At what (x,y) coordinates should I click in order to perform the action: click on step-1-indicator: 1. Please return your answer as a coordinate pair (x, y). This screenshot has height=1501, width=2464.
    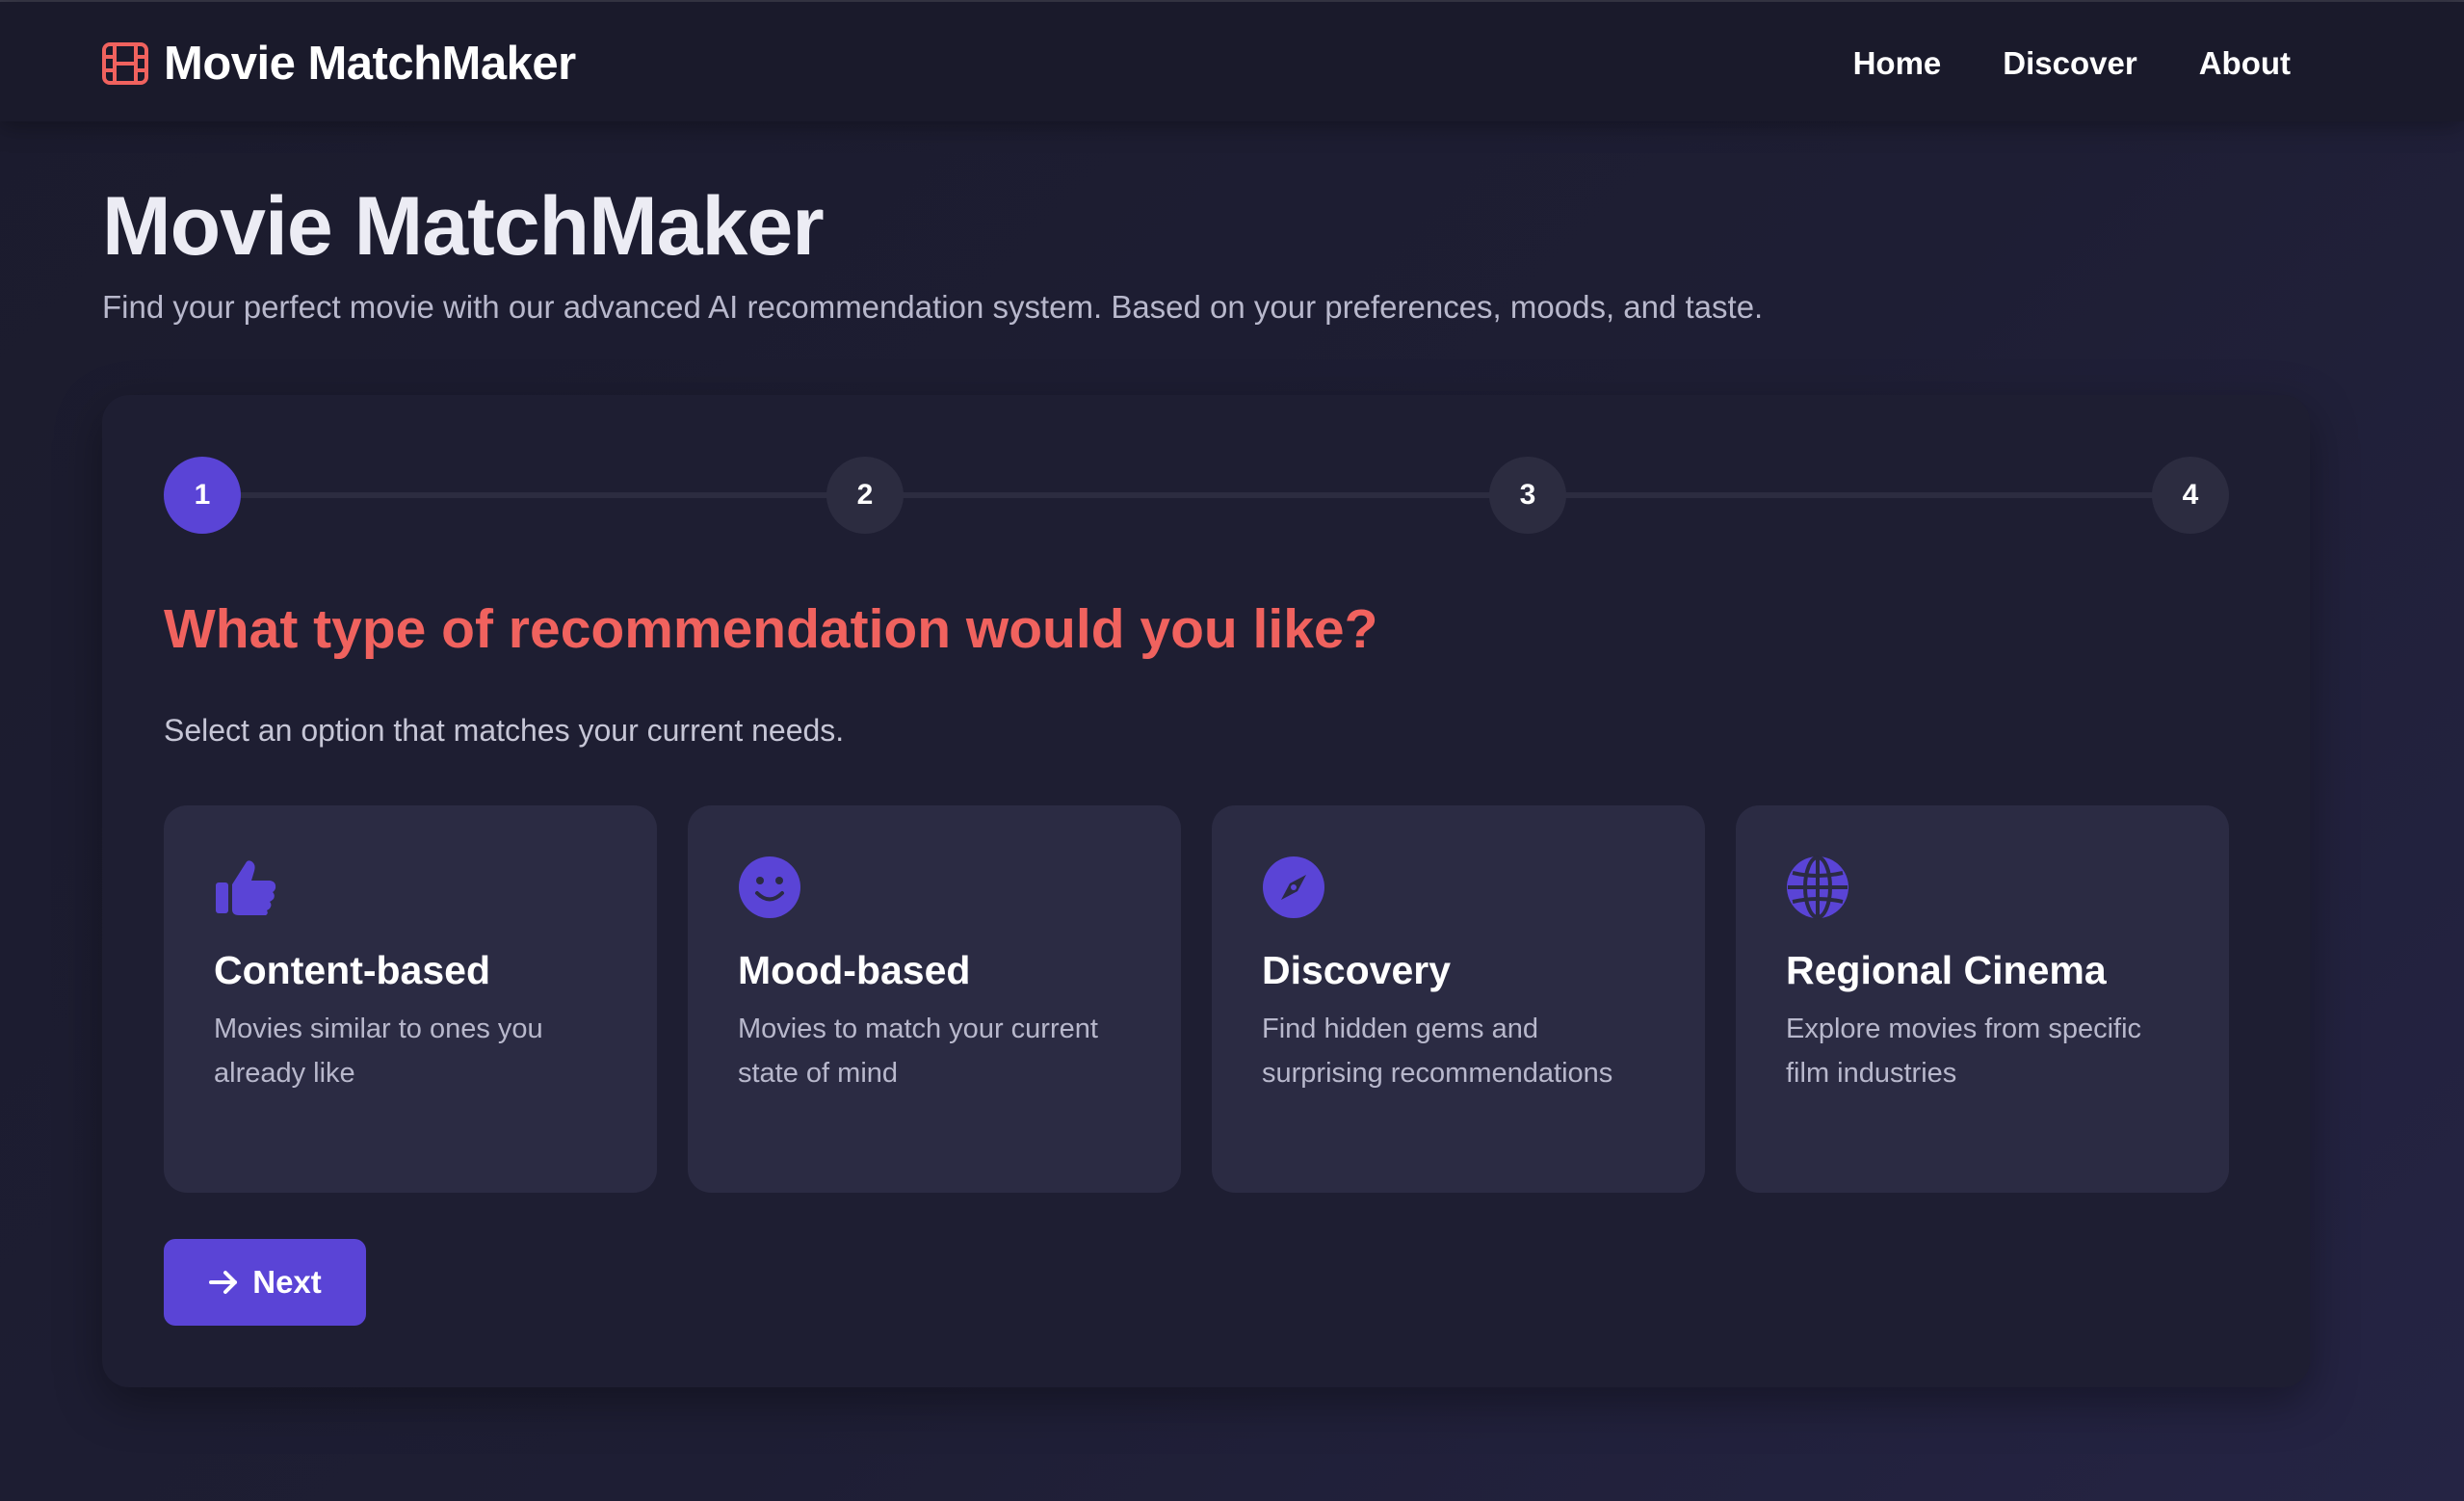
    Looking at the image, I should click on (202, 495).